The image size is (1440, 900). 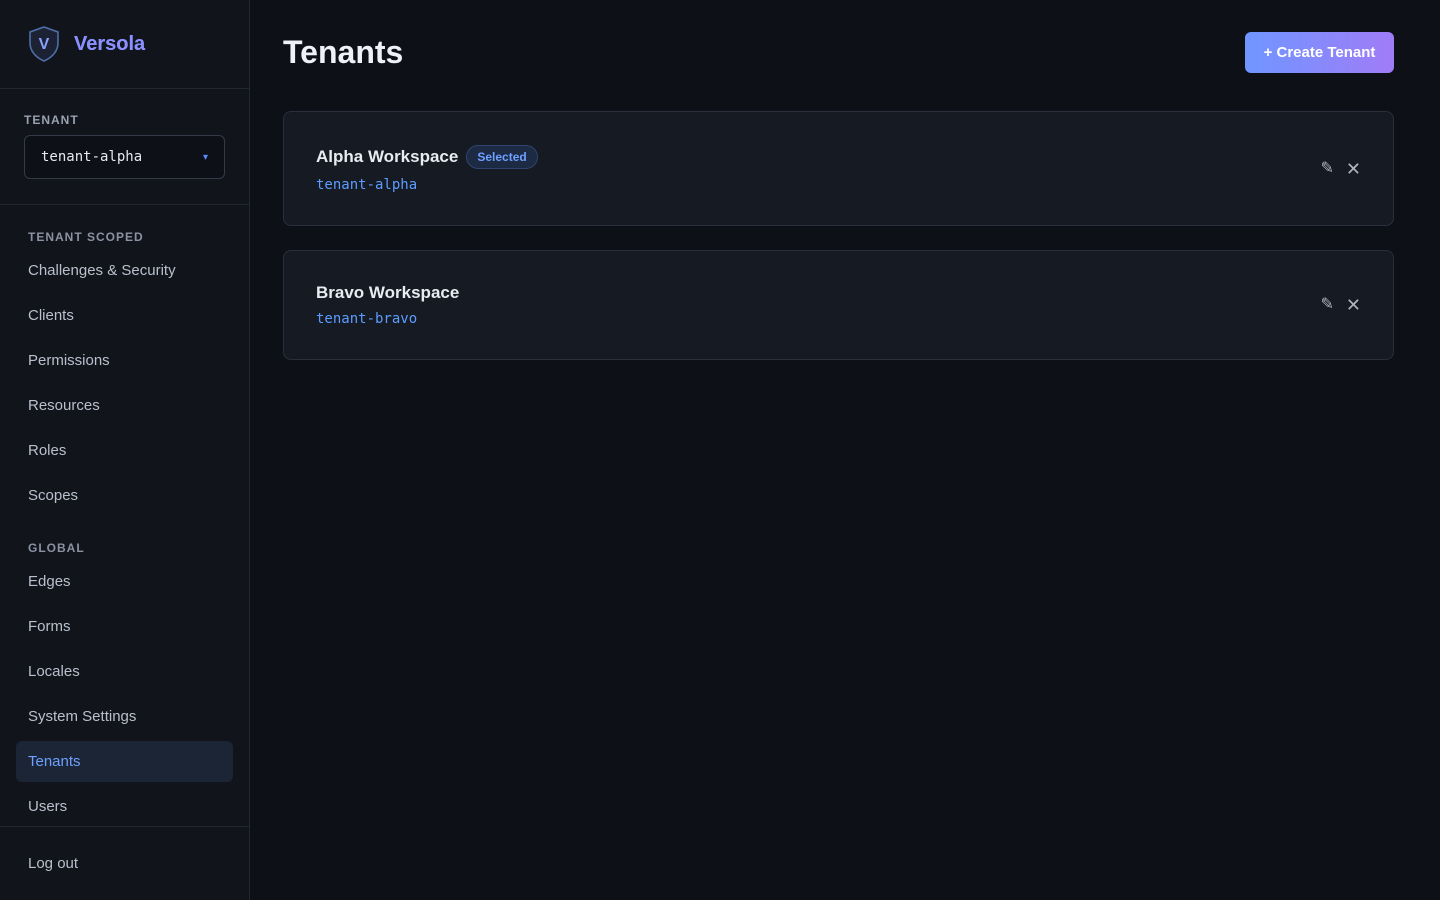 I want to click on tenant-name: Alpha Workspace, so click(x=387, y=156).